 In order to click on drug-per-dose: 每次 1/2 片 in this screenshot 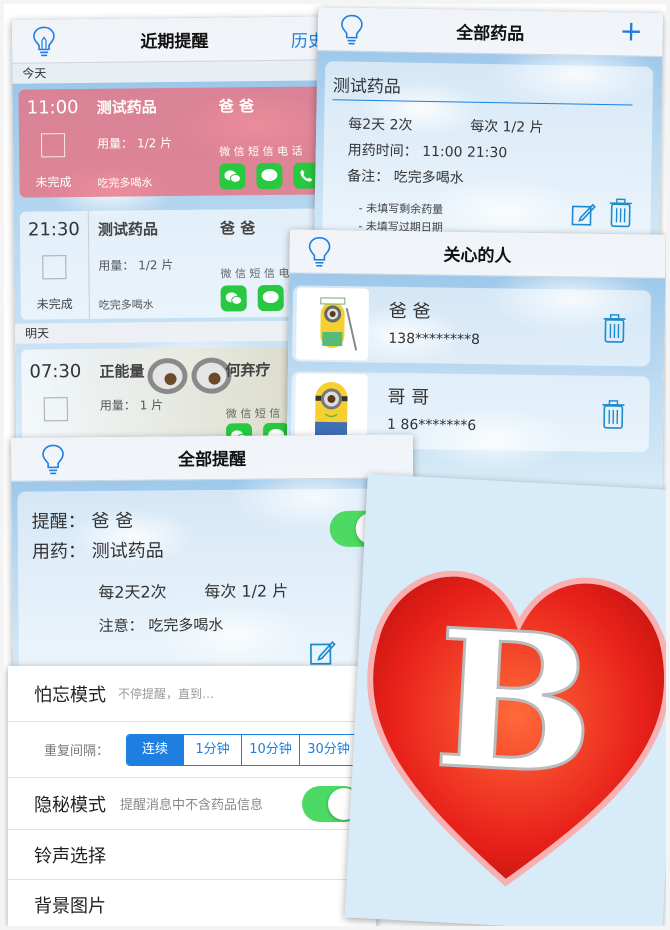, I will do `click(507, 127)`.